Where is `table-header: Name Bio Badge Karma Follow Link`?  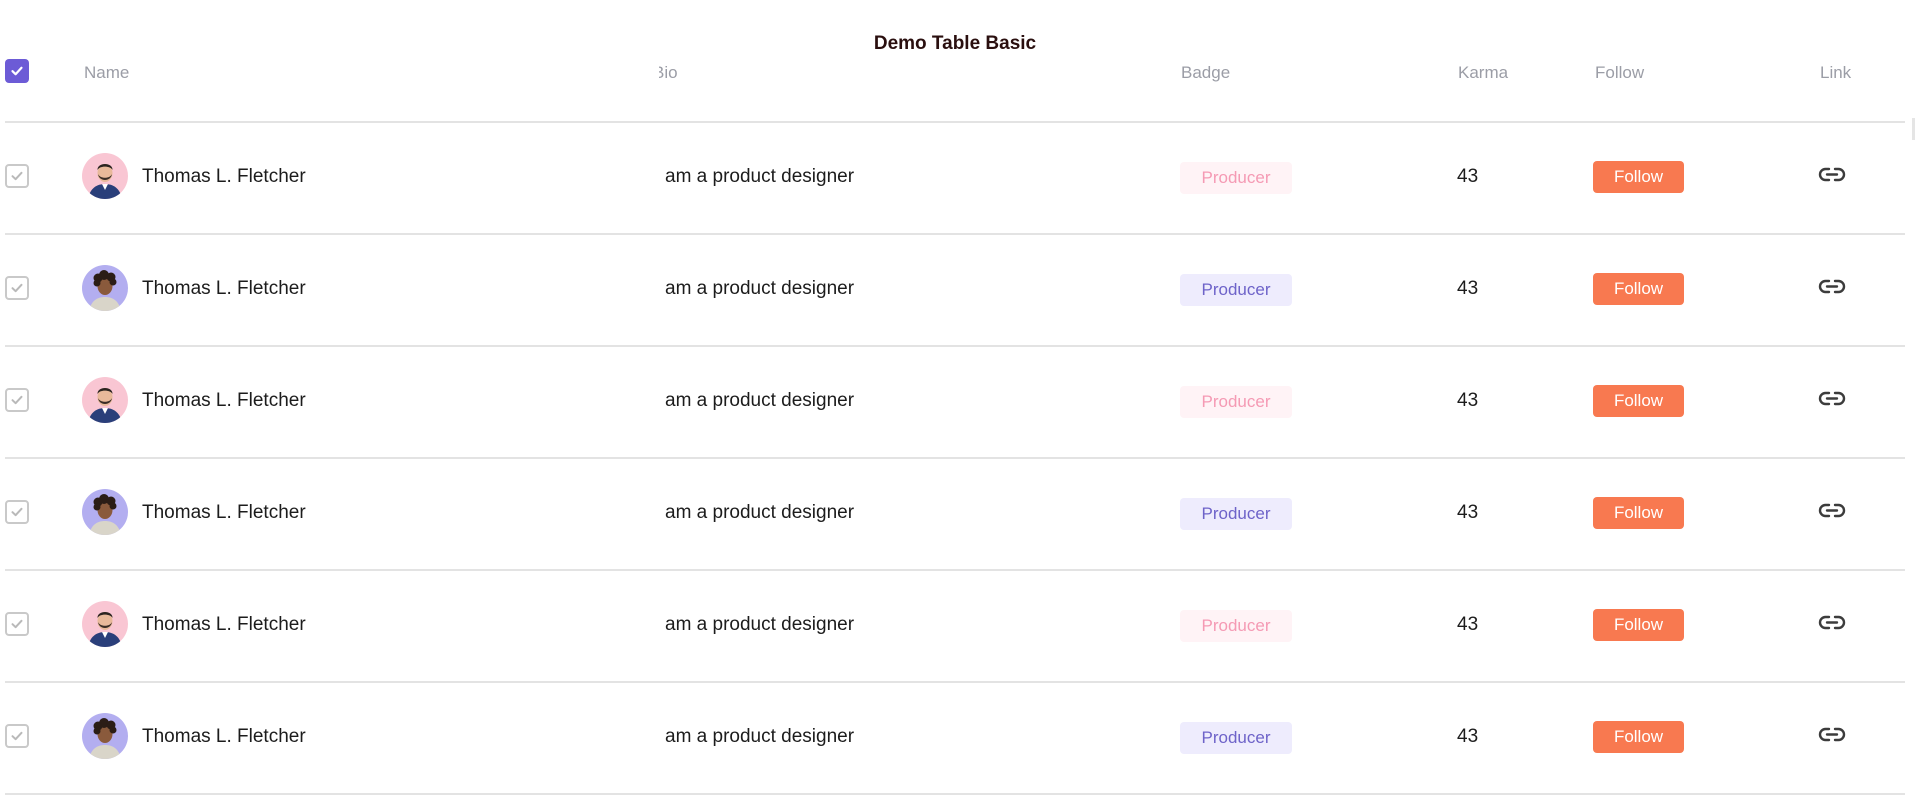 table-header: Name Bio Badge Karma Follow Link is located at coordinates (955, 88).